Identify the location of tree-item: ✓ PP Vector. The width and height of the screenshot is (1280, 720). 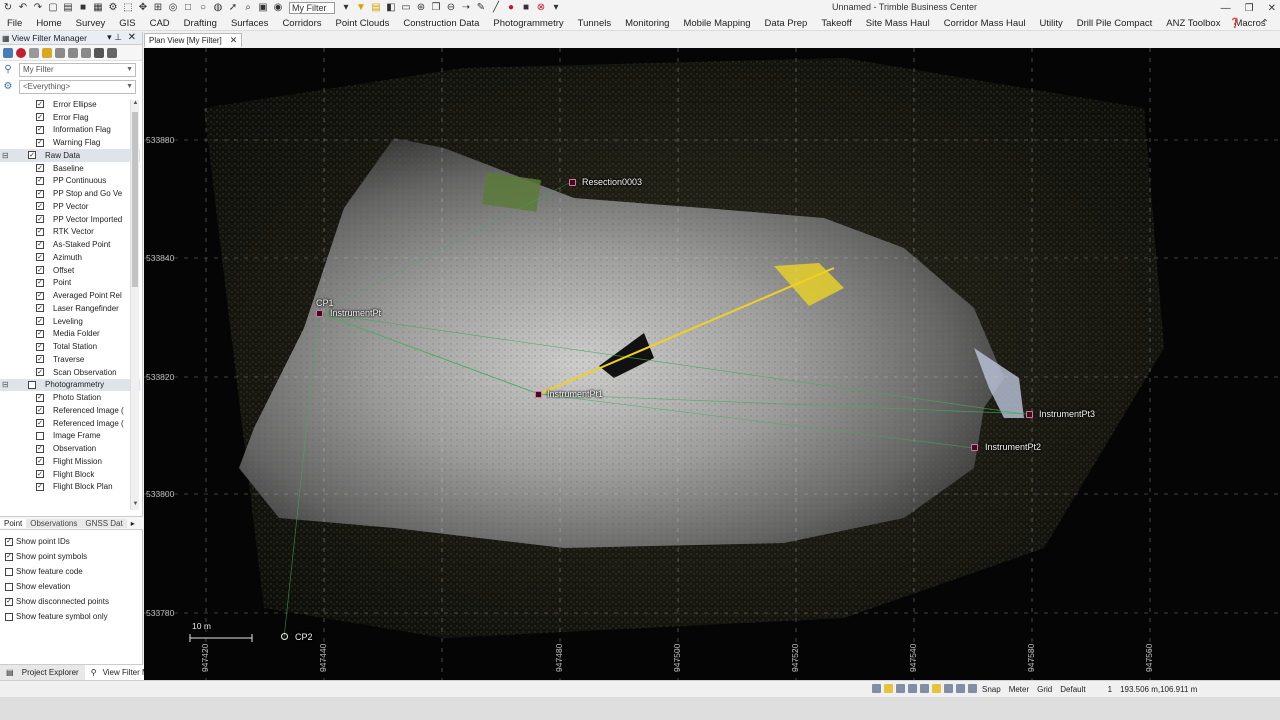
(70, 206).